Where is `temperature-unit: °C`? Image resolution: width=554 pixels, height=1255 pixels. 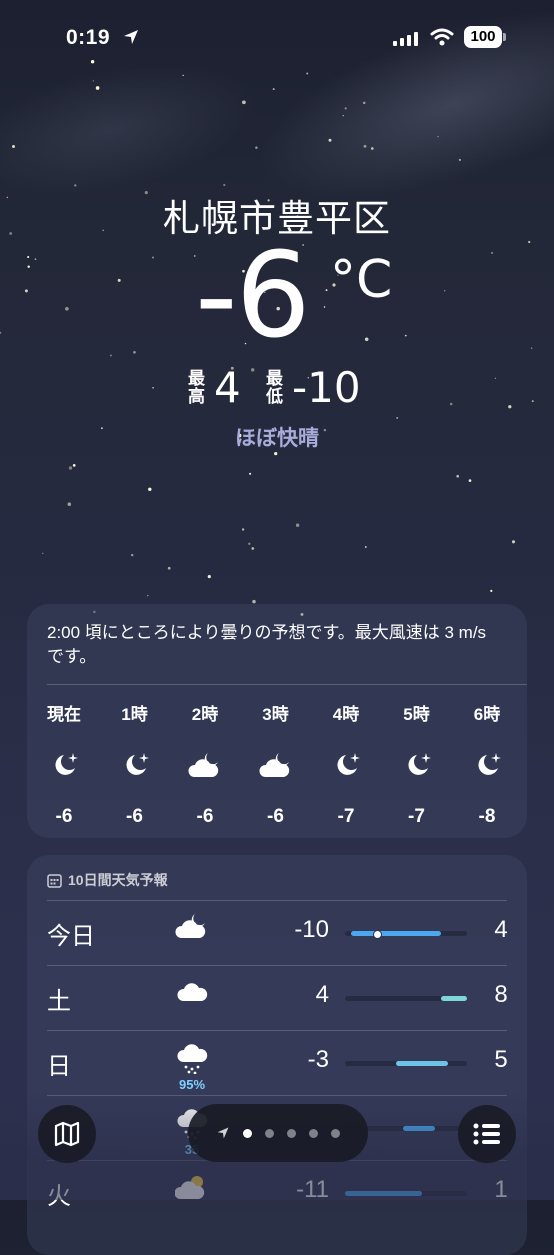
temperature-unit: °C is located at coordinates (361, 280).